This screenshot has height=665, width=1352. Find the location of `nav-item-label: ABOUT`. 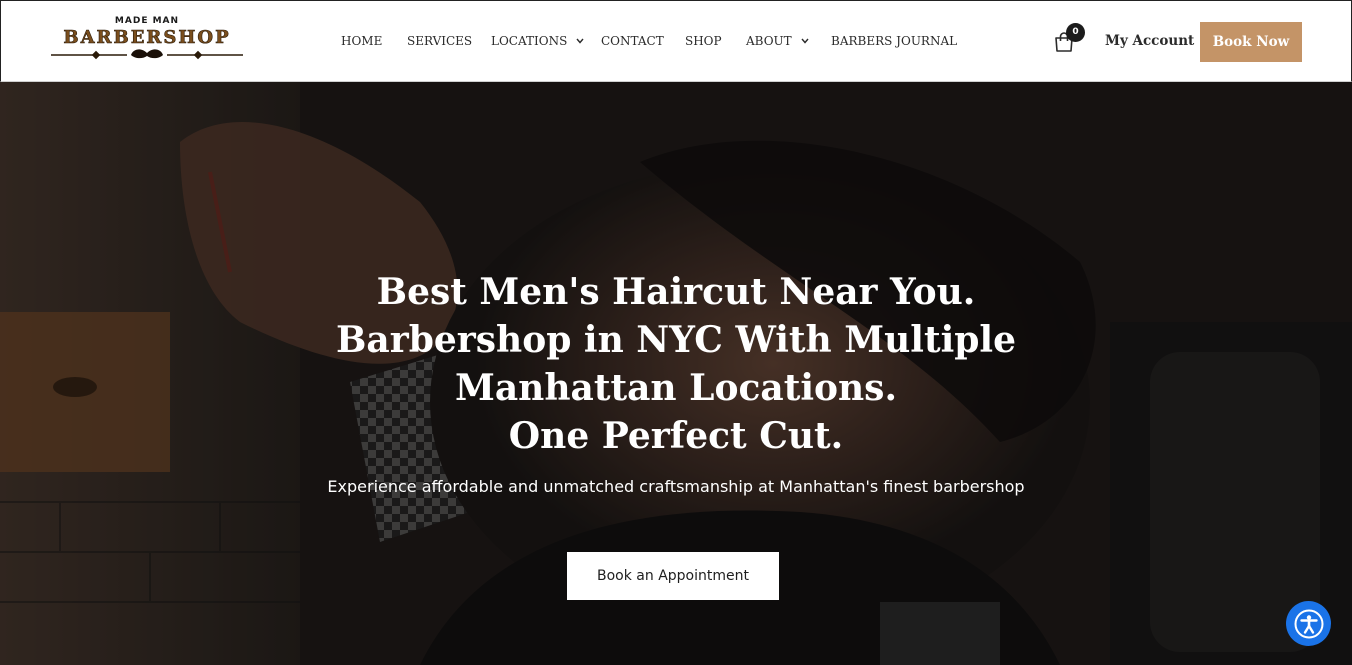

nav-item-label: ABOUT is located at coordinates (769, 41).